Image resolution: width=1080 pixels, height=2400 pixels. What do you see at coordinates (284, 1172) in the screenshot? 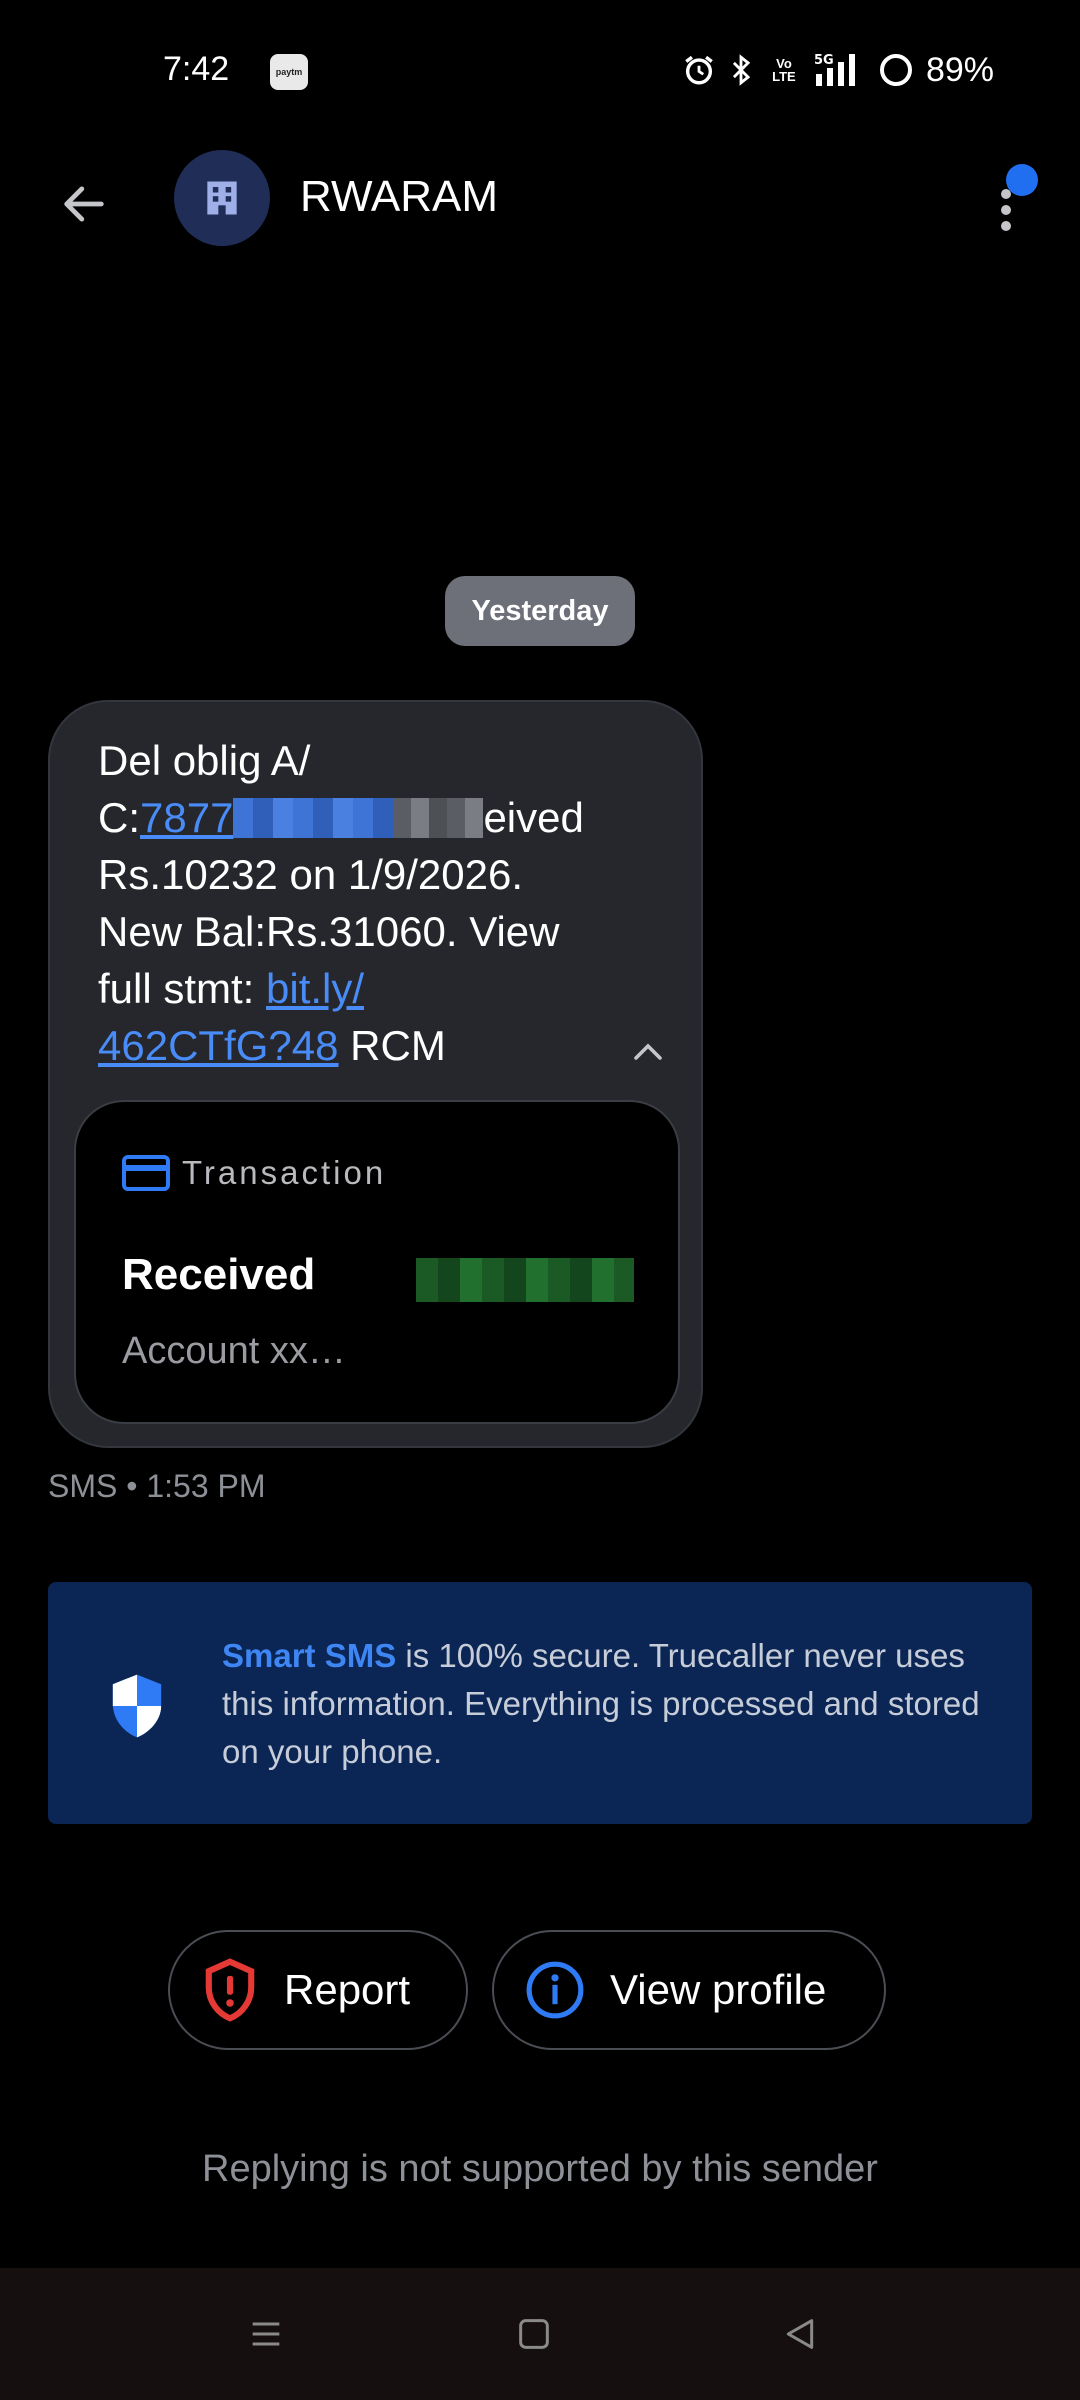
I see `transaction-label: Transaction` at bounding box center [284, 1172].